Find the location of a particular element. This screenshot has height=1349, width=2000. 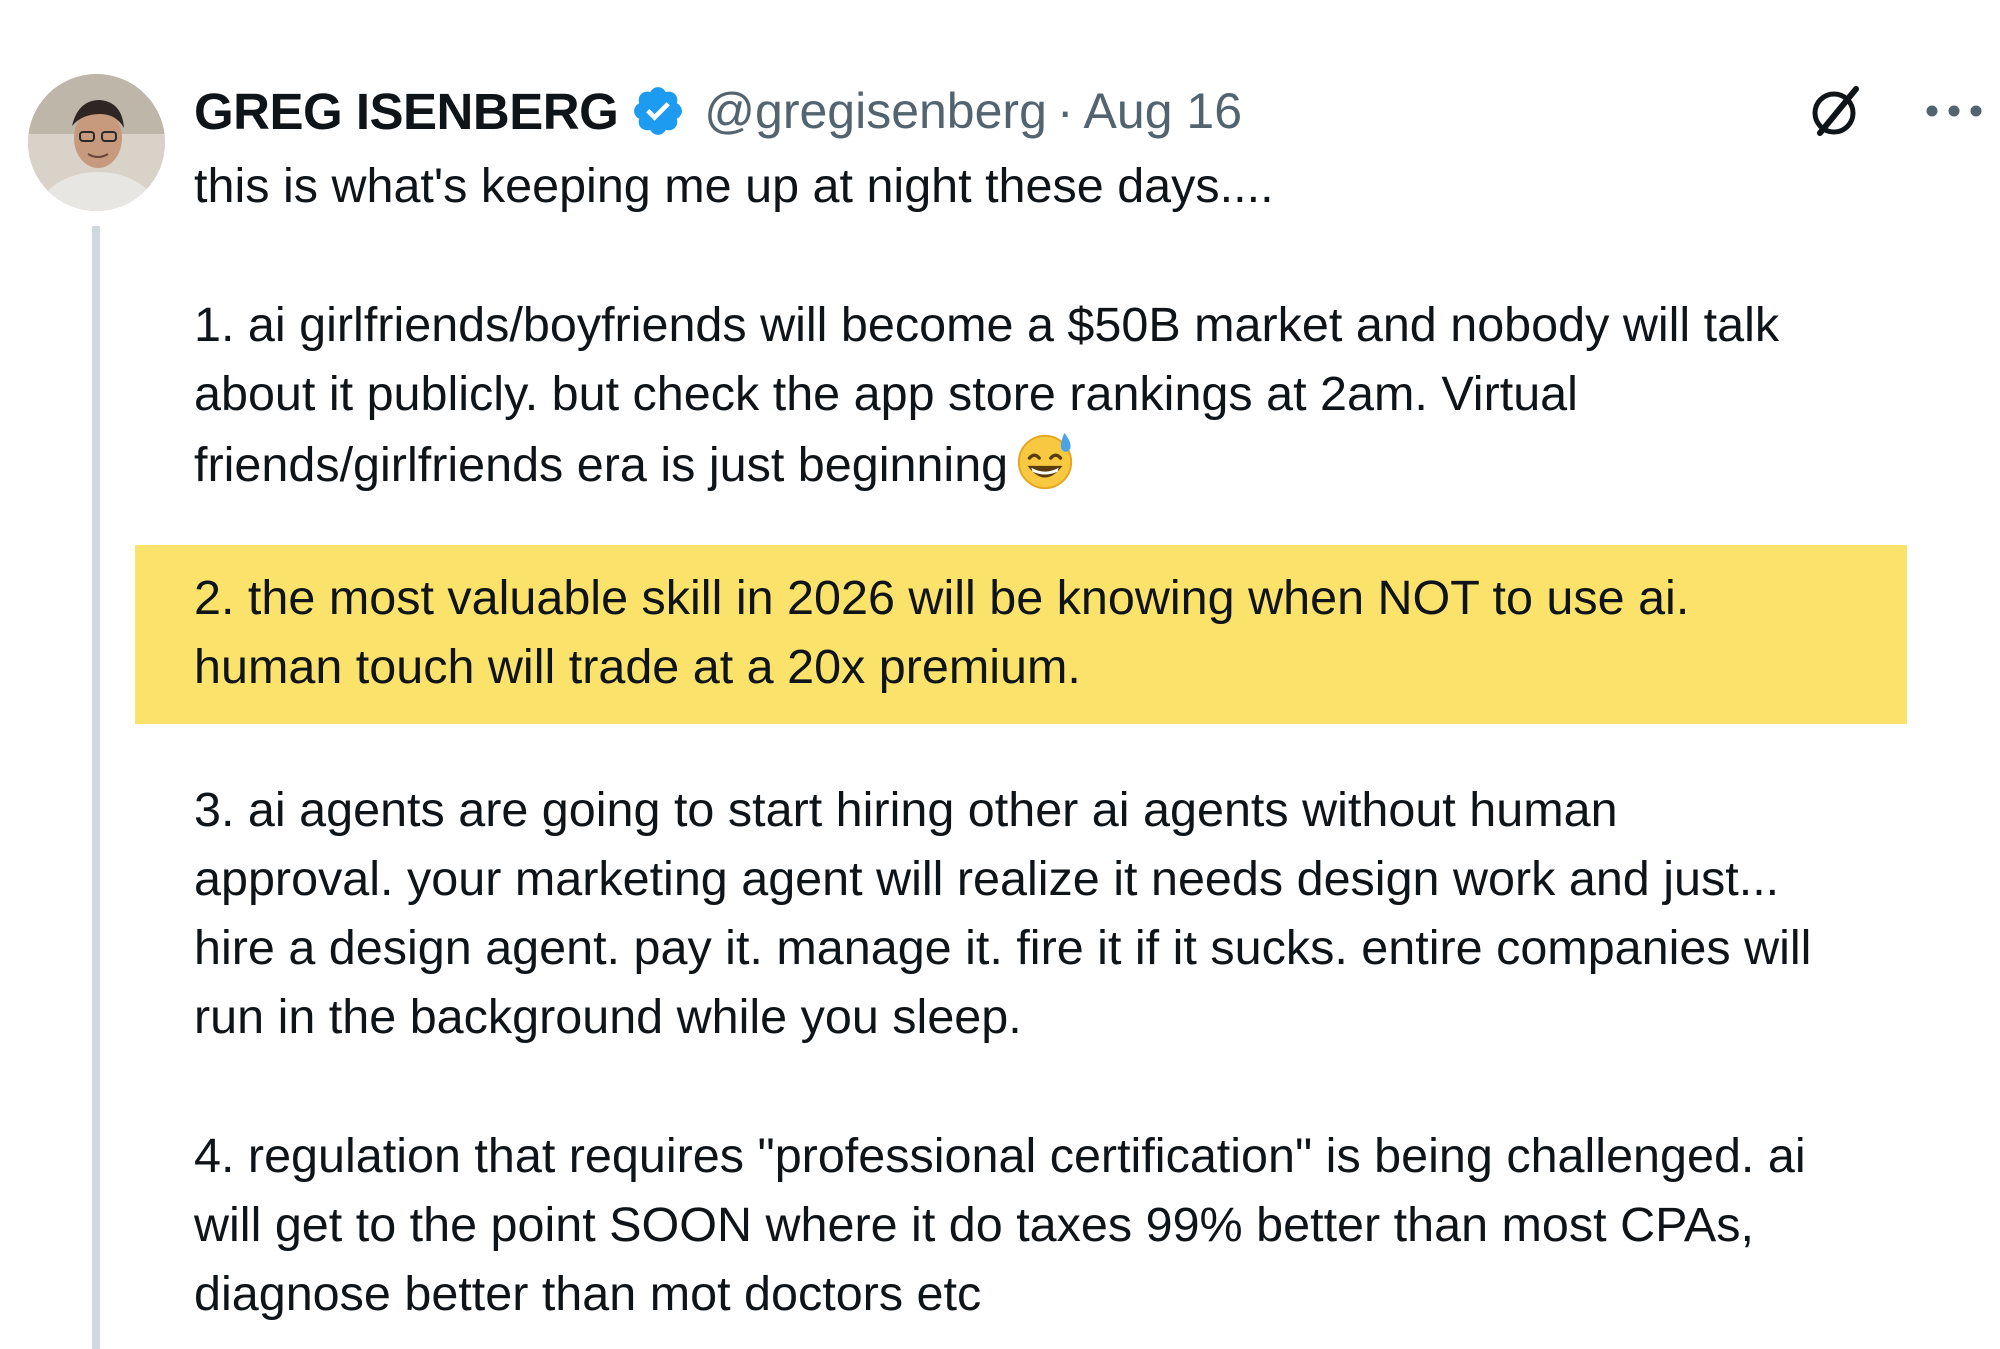

sweat-smile-emoji-icon is located at coordinates (1045, 460).